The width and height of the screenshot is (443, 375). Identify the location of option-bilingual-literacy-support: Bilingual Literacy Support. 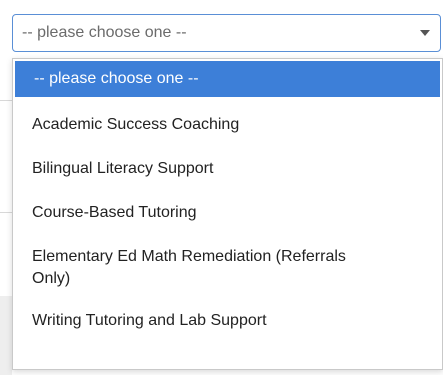
(227, 169).